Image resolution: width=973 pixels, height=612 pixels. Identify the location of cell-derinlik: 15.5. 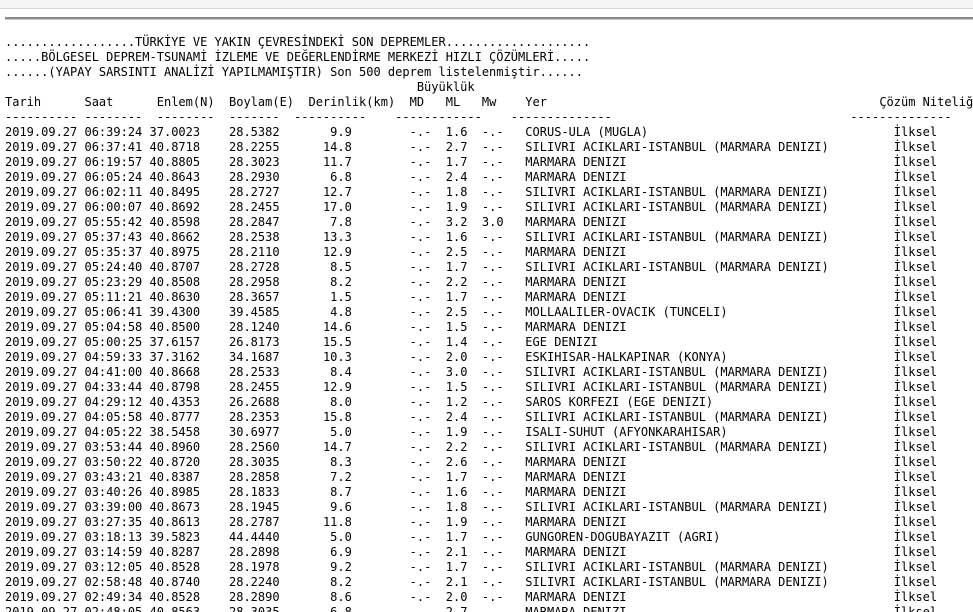
(337, 342).